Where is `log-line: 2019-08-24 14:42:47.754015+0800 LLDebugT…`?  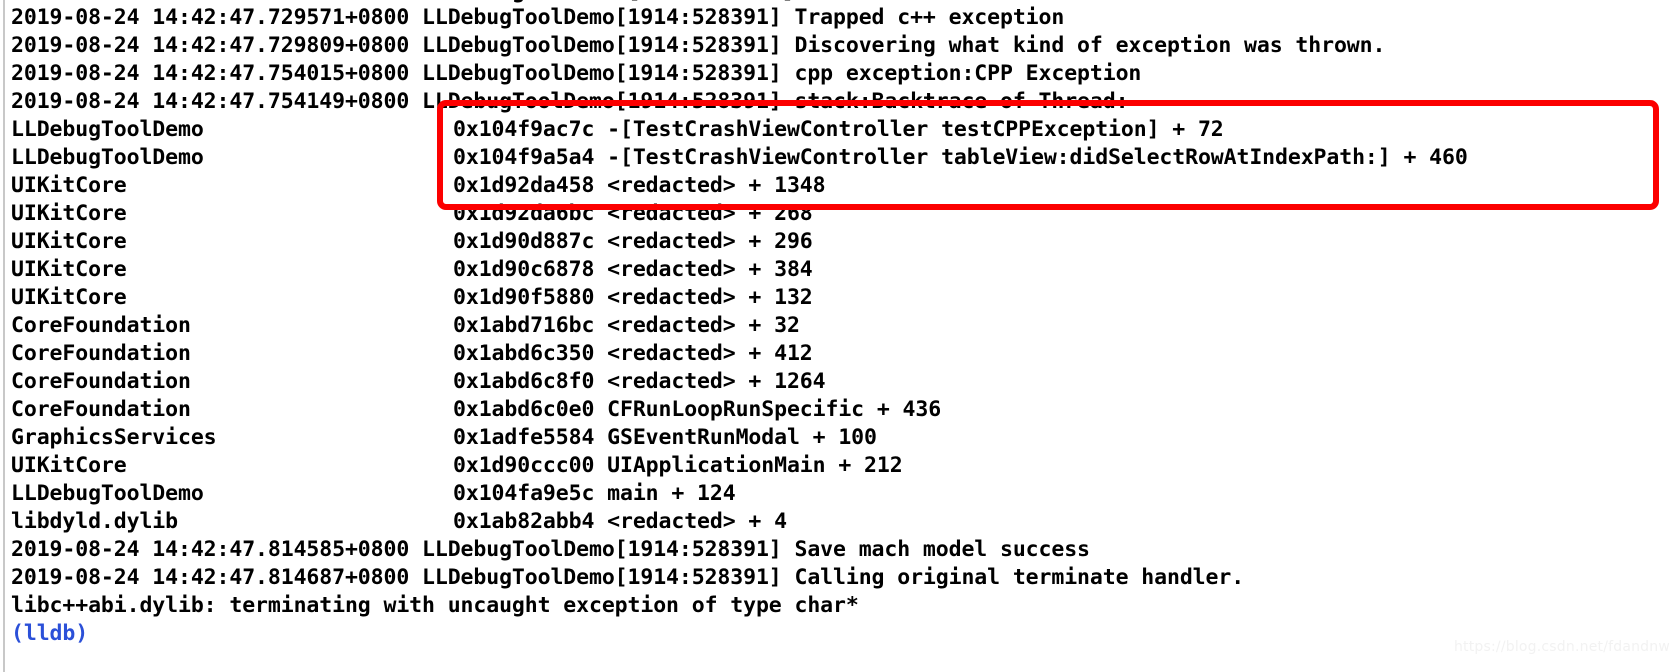
log-line: 2019-08-24 14:42:47.754015+0800 LLDebugT… is located at coordinates (576, 73).